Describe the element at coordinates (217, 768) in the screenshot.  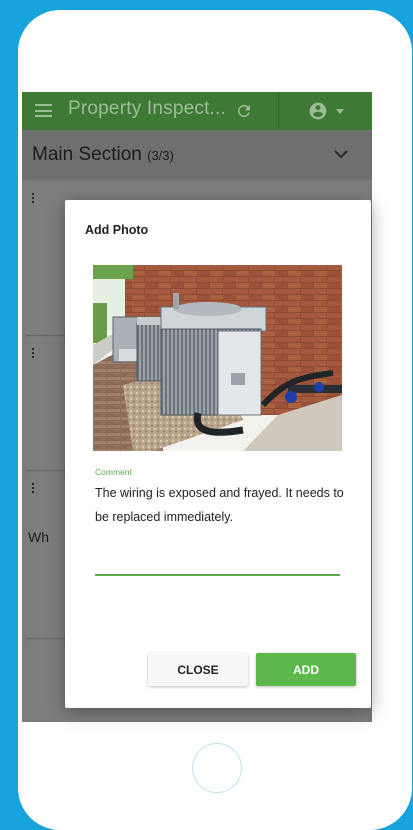
I see `home-button` at that location.